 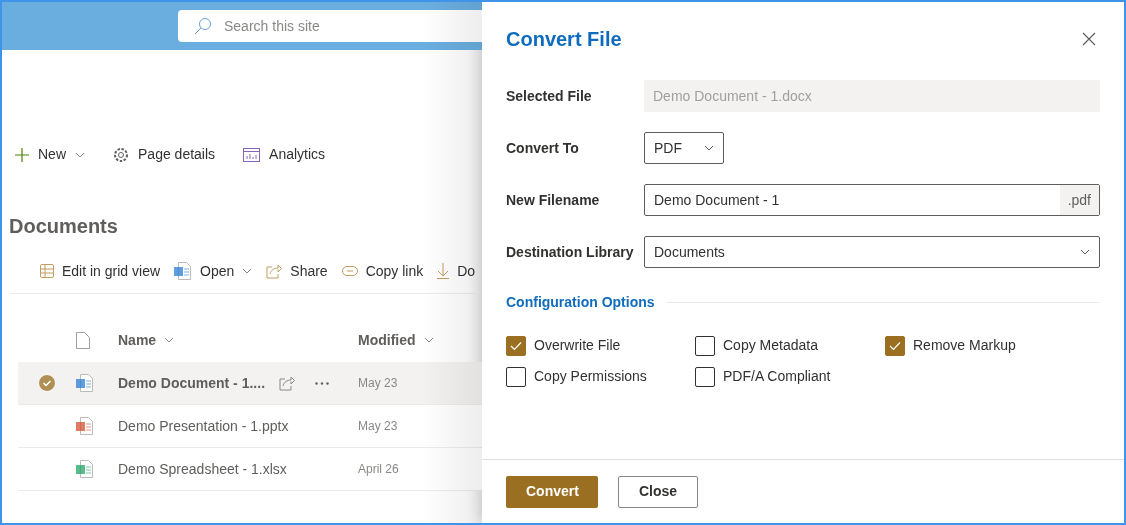 What do you see at coordinates (872, 96) in the screenshot?
I see `selected-file-field: Demo Document - 1.docx` at bounding box center [872, 96].